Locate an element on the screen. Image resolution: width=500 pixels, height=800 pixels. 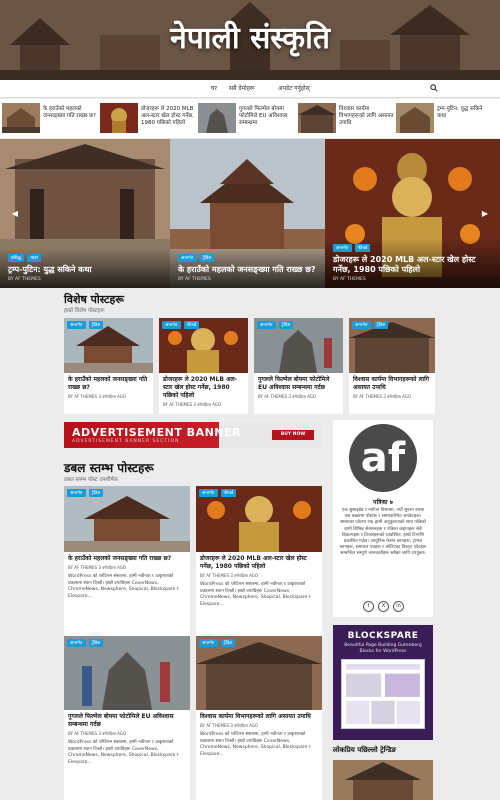
facebook-icon: f is located at coordinates (368, 606).